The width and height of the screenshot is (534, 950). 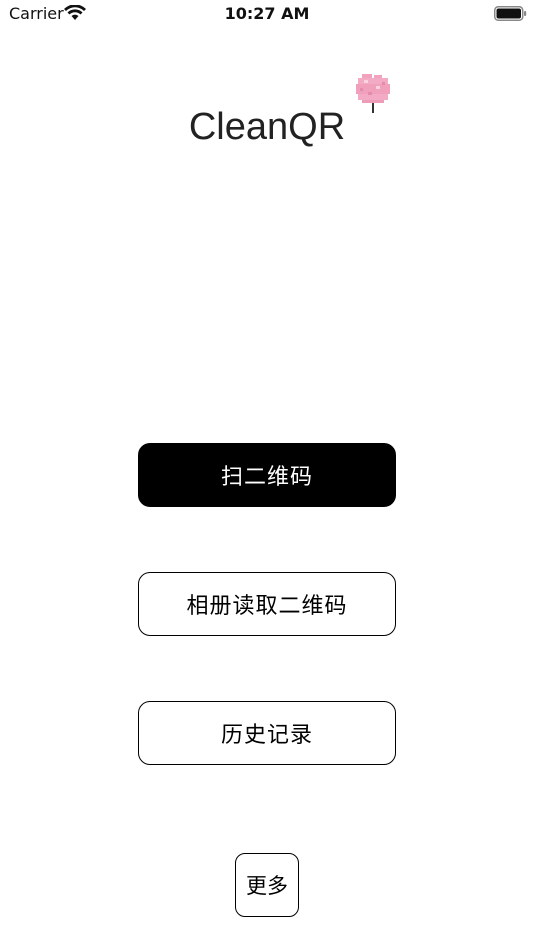 I want to click on battery-icon, so click(x=510, y=13).